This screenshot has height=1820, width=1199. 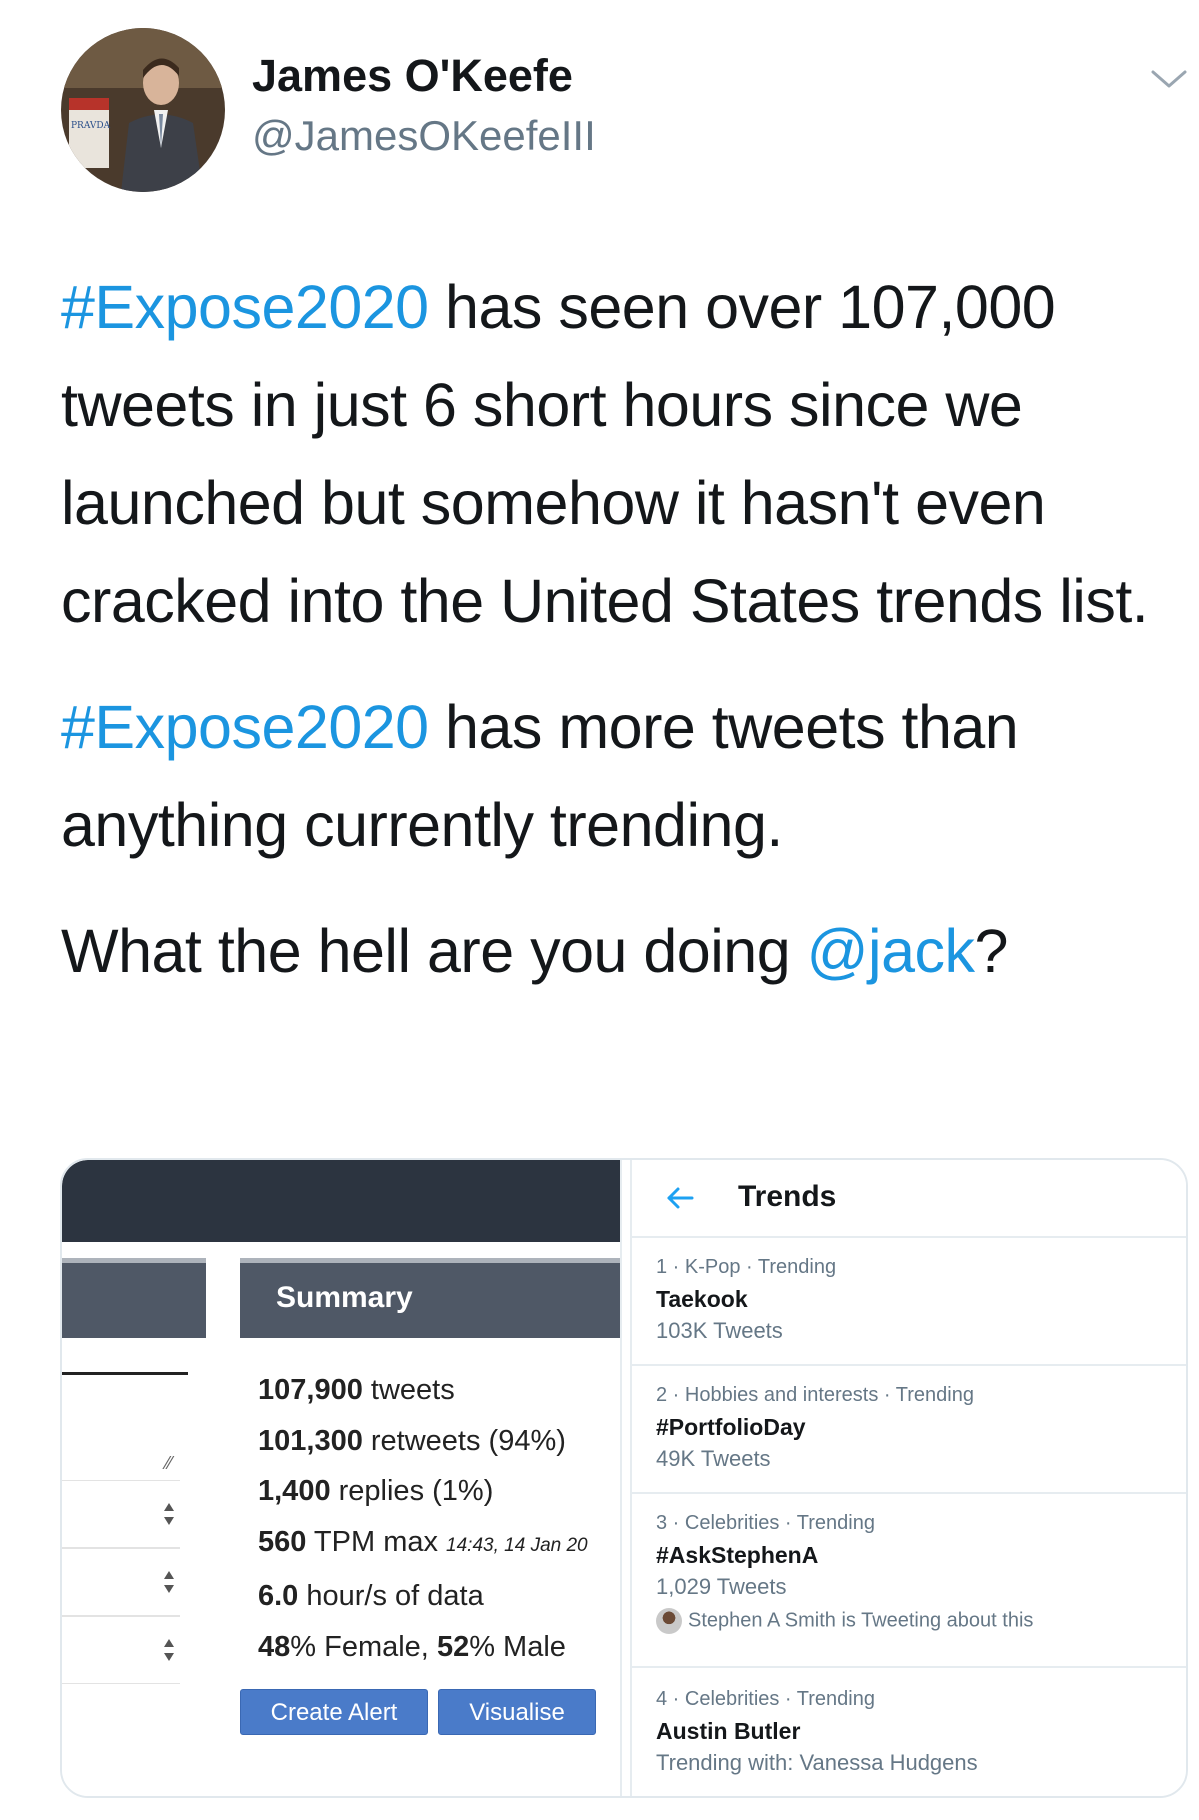 I want to click on stat-tpm-time: 14:43, 14 Jan 20, so click(x=517, y=1545).